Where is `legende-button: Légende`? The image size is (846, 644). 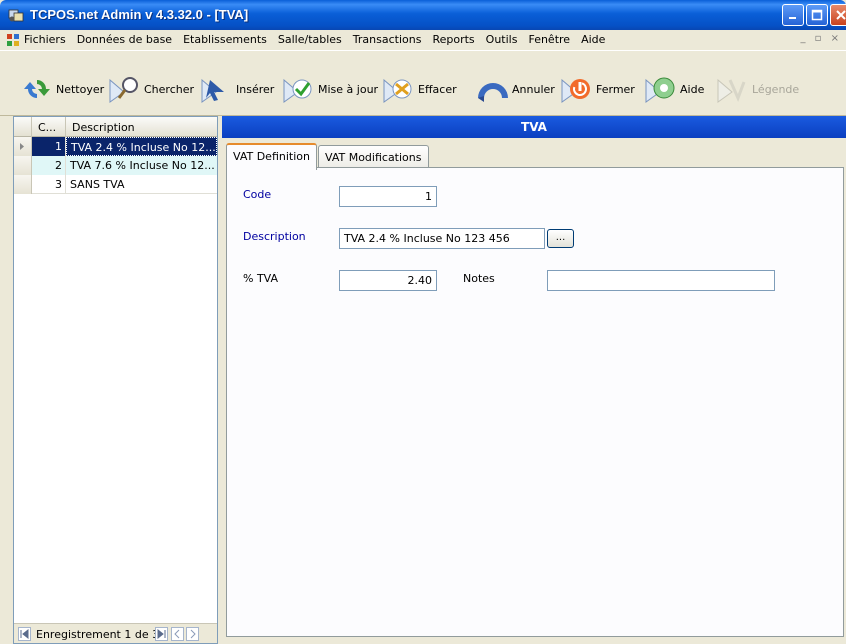 legende-button: Légende is located at coordinates (757, 89).